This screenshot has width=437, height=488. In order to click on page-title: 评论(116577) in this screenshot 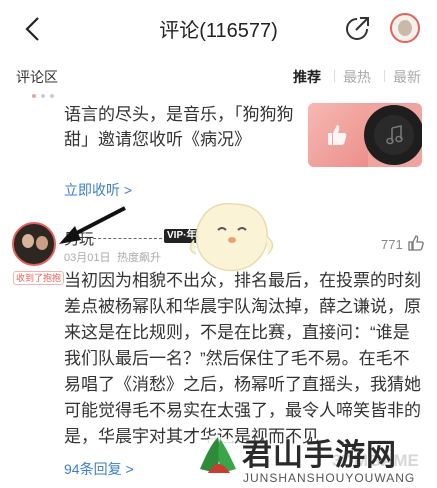, I will do `click(218, 31)`.